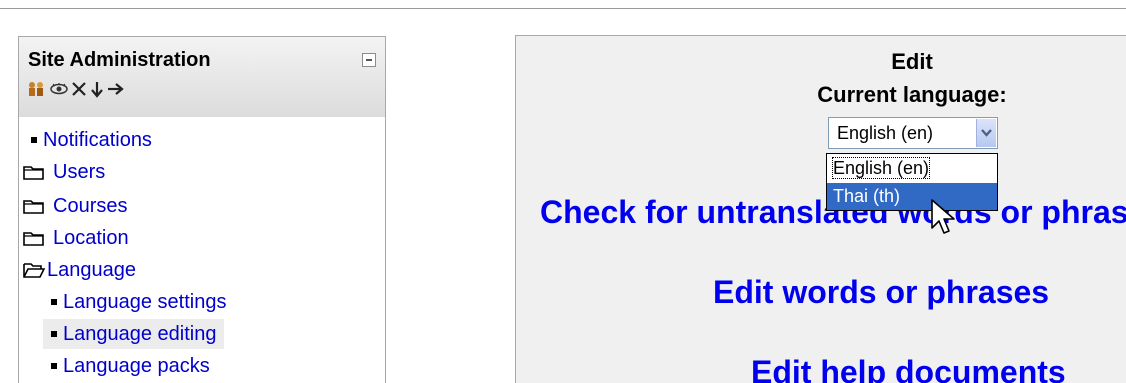 The image size is (1126, 383). Describe the element at coordinates (79, 172) in the screenshot. I see `nav-item-label: Users` at that location.